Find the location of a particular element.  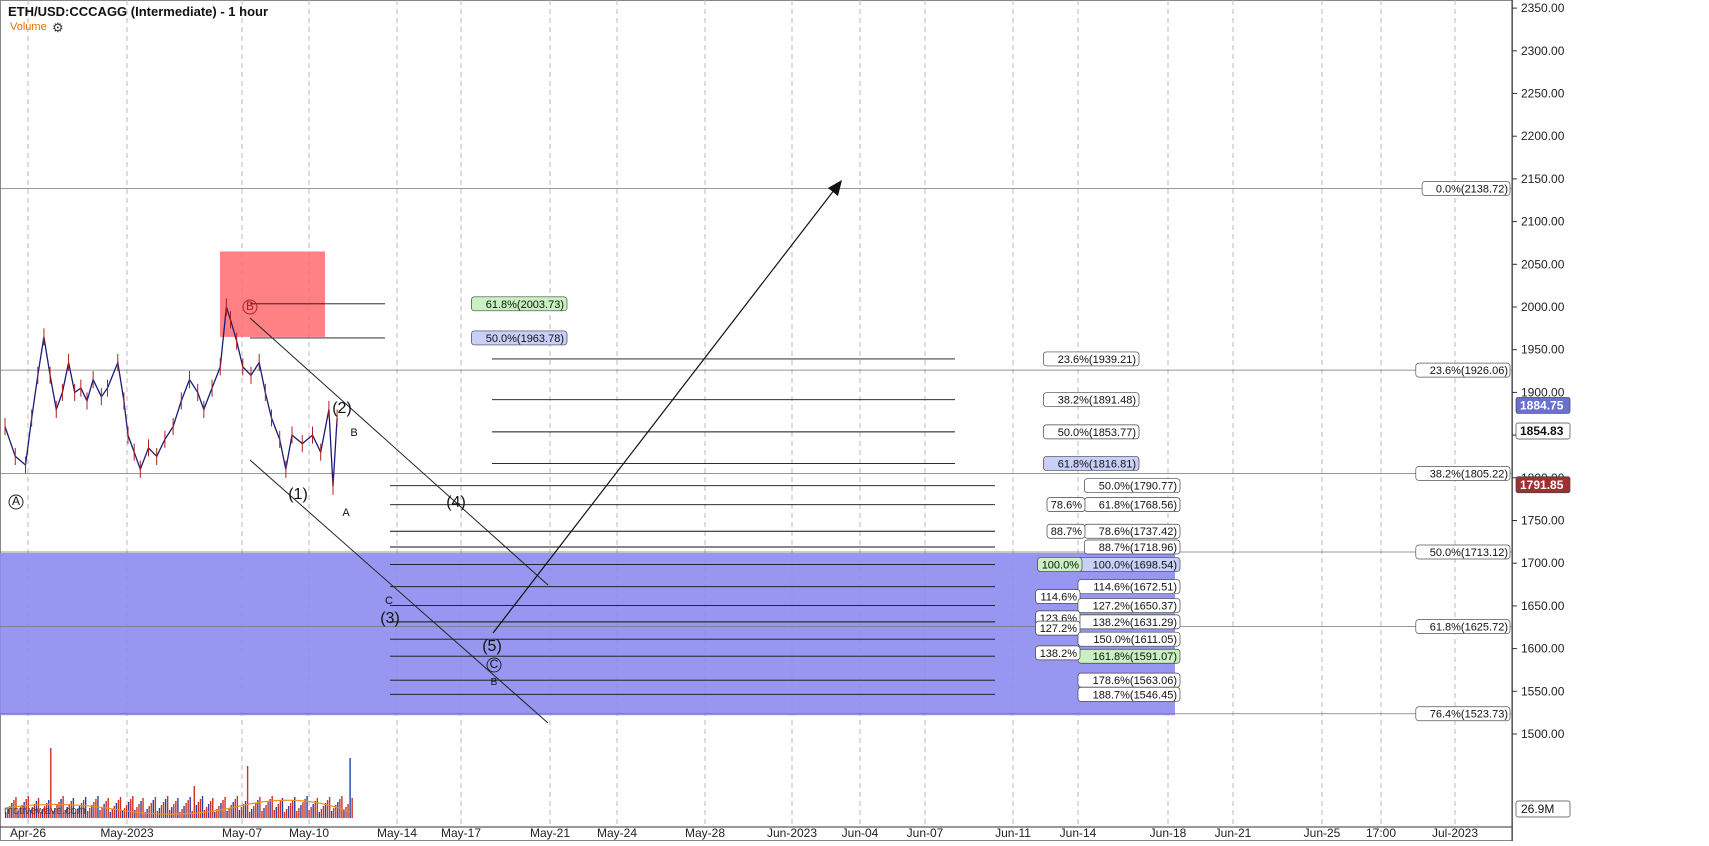

retracement-label: 38.2%(1805.22) is located at coordinates (1469, 474).